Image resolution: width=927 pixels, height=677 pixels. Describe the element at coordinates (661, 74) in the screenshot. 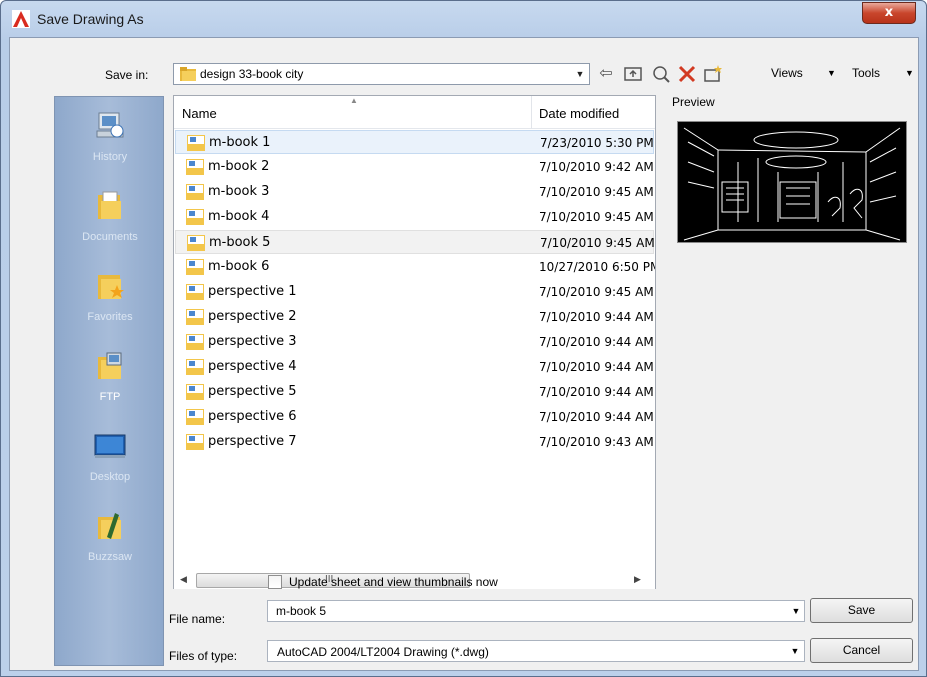

I see `search-web-icon` at that location.